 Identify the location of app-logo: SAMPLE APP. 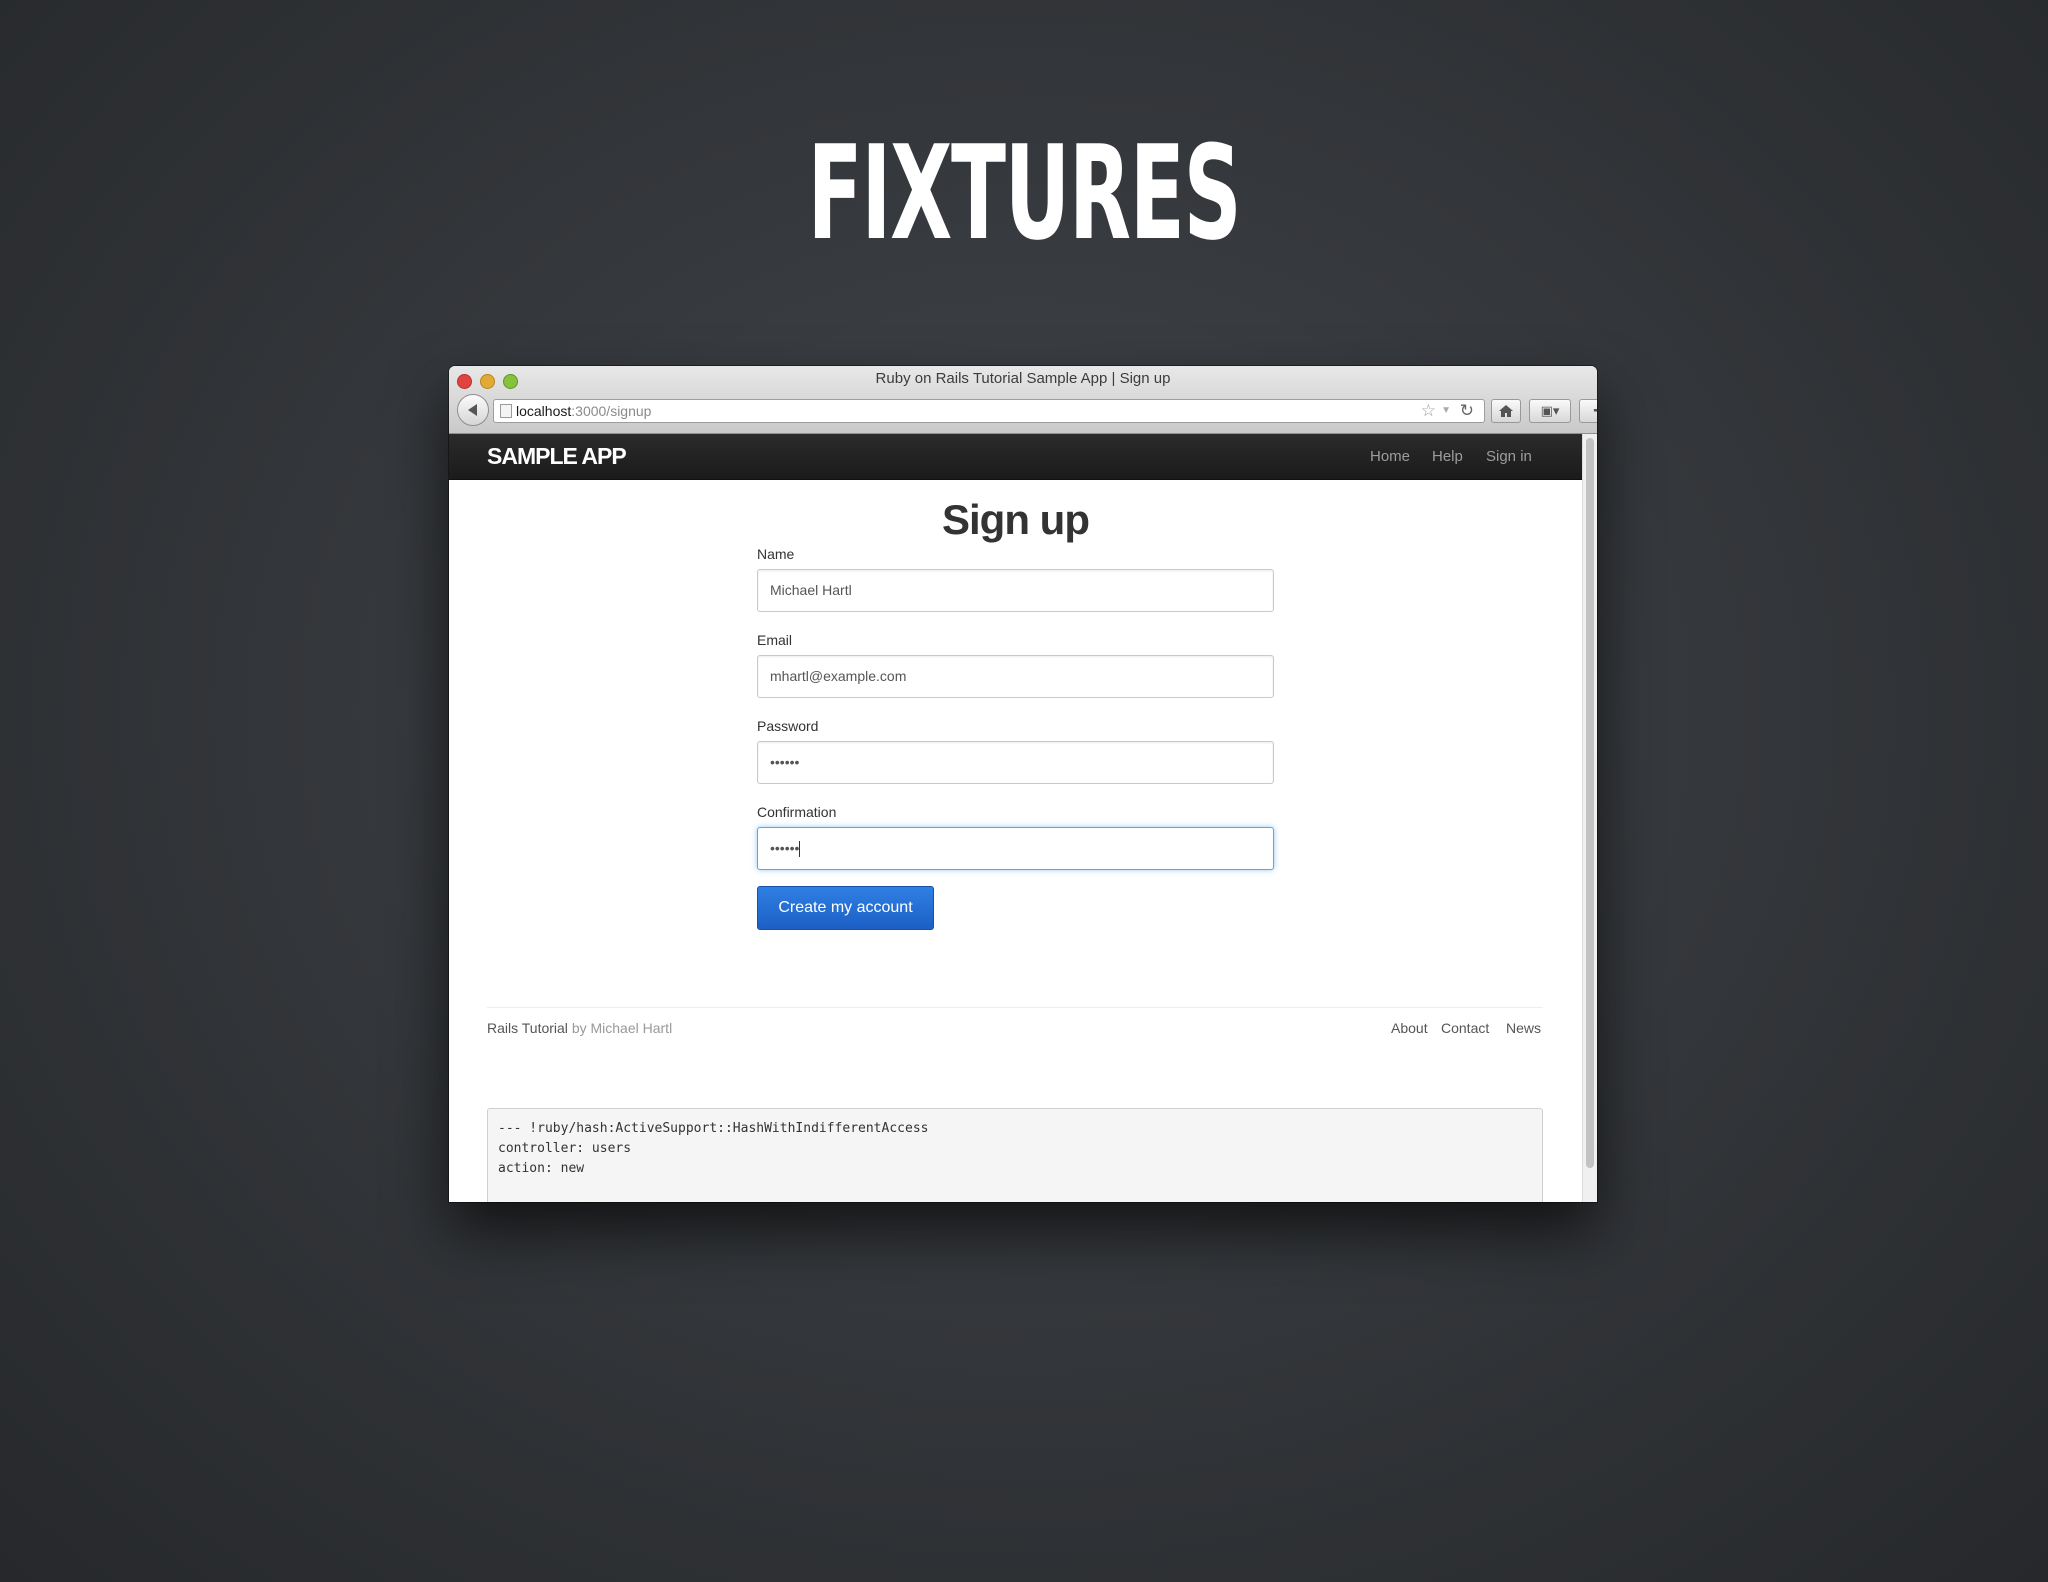
(557, 456).